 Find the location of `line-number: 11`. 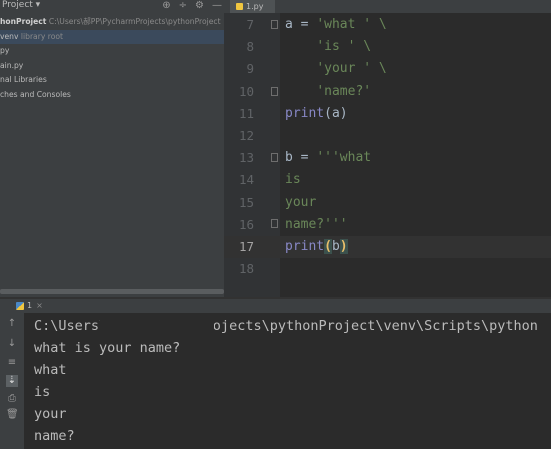

line-number: 11 is located at coordinates (246, 113).